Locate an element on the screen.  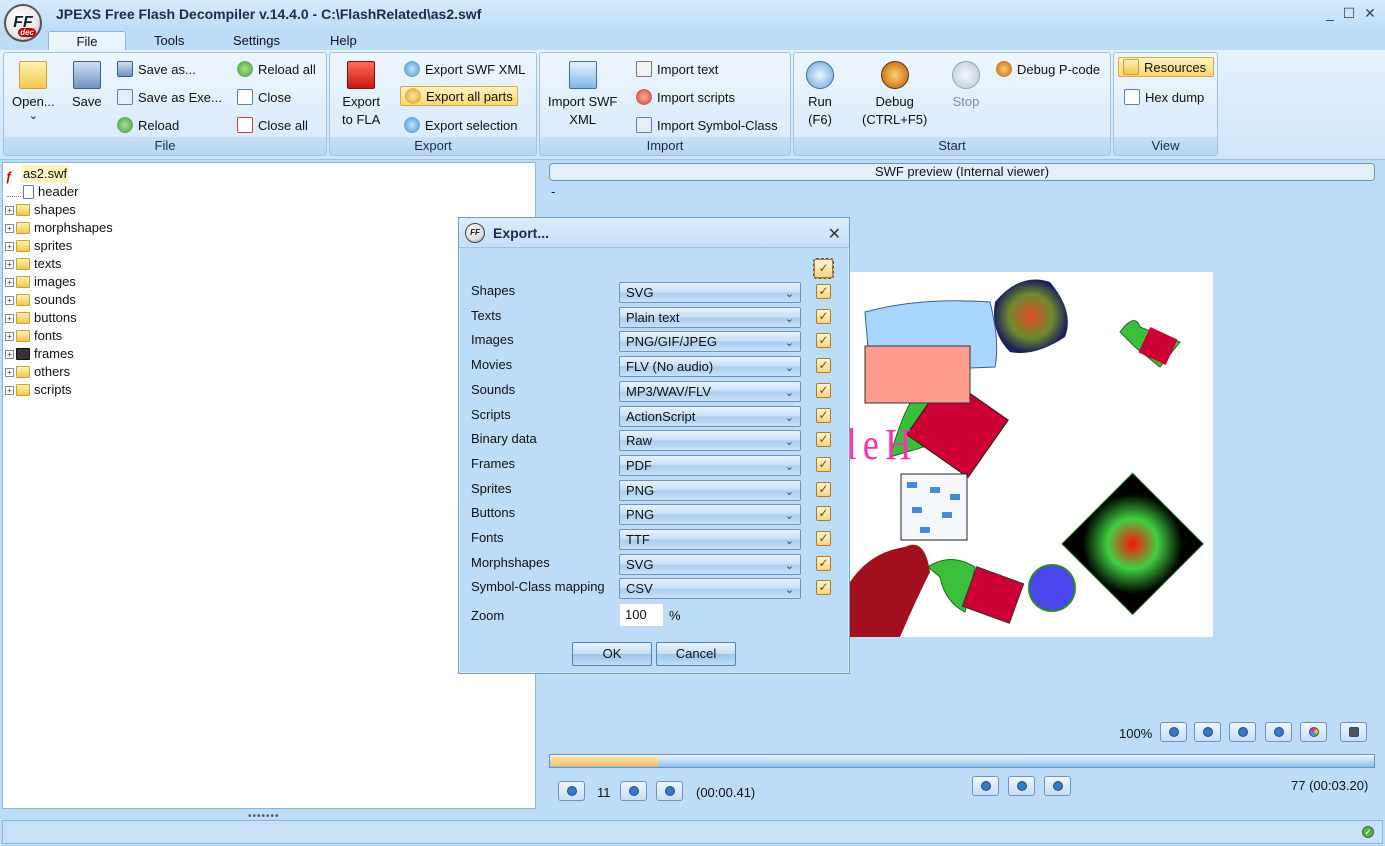
timeline-progress is located at coordinates (962, 761).